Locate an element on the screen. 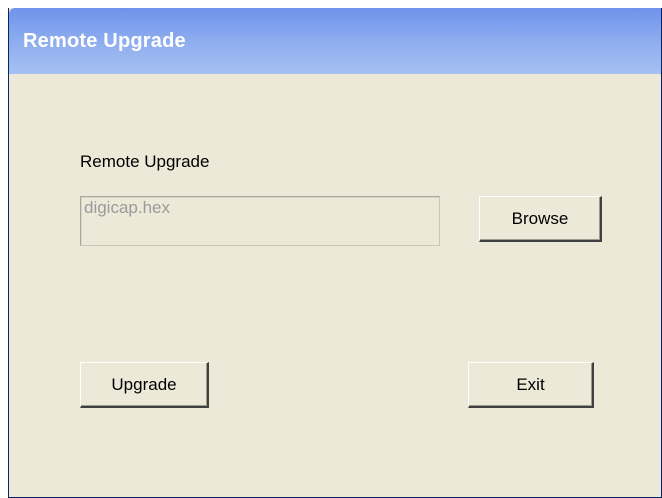  file-path-input is located at coordinates (260, 221).